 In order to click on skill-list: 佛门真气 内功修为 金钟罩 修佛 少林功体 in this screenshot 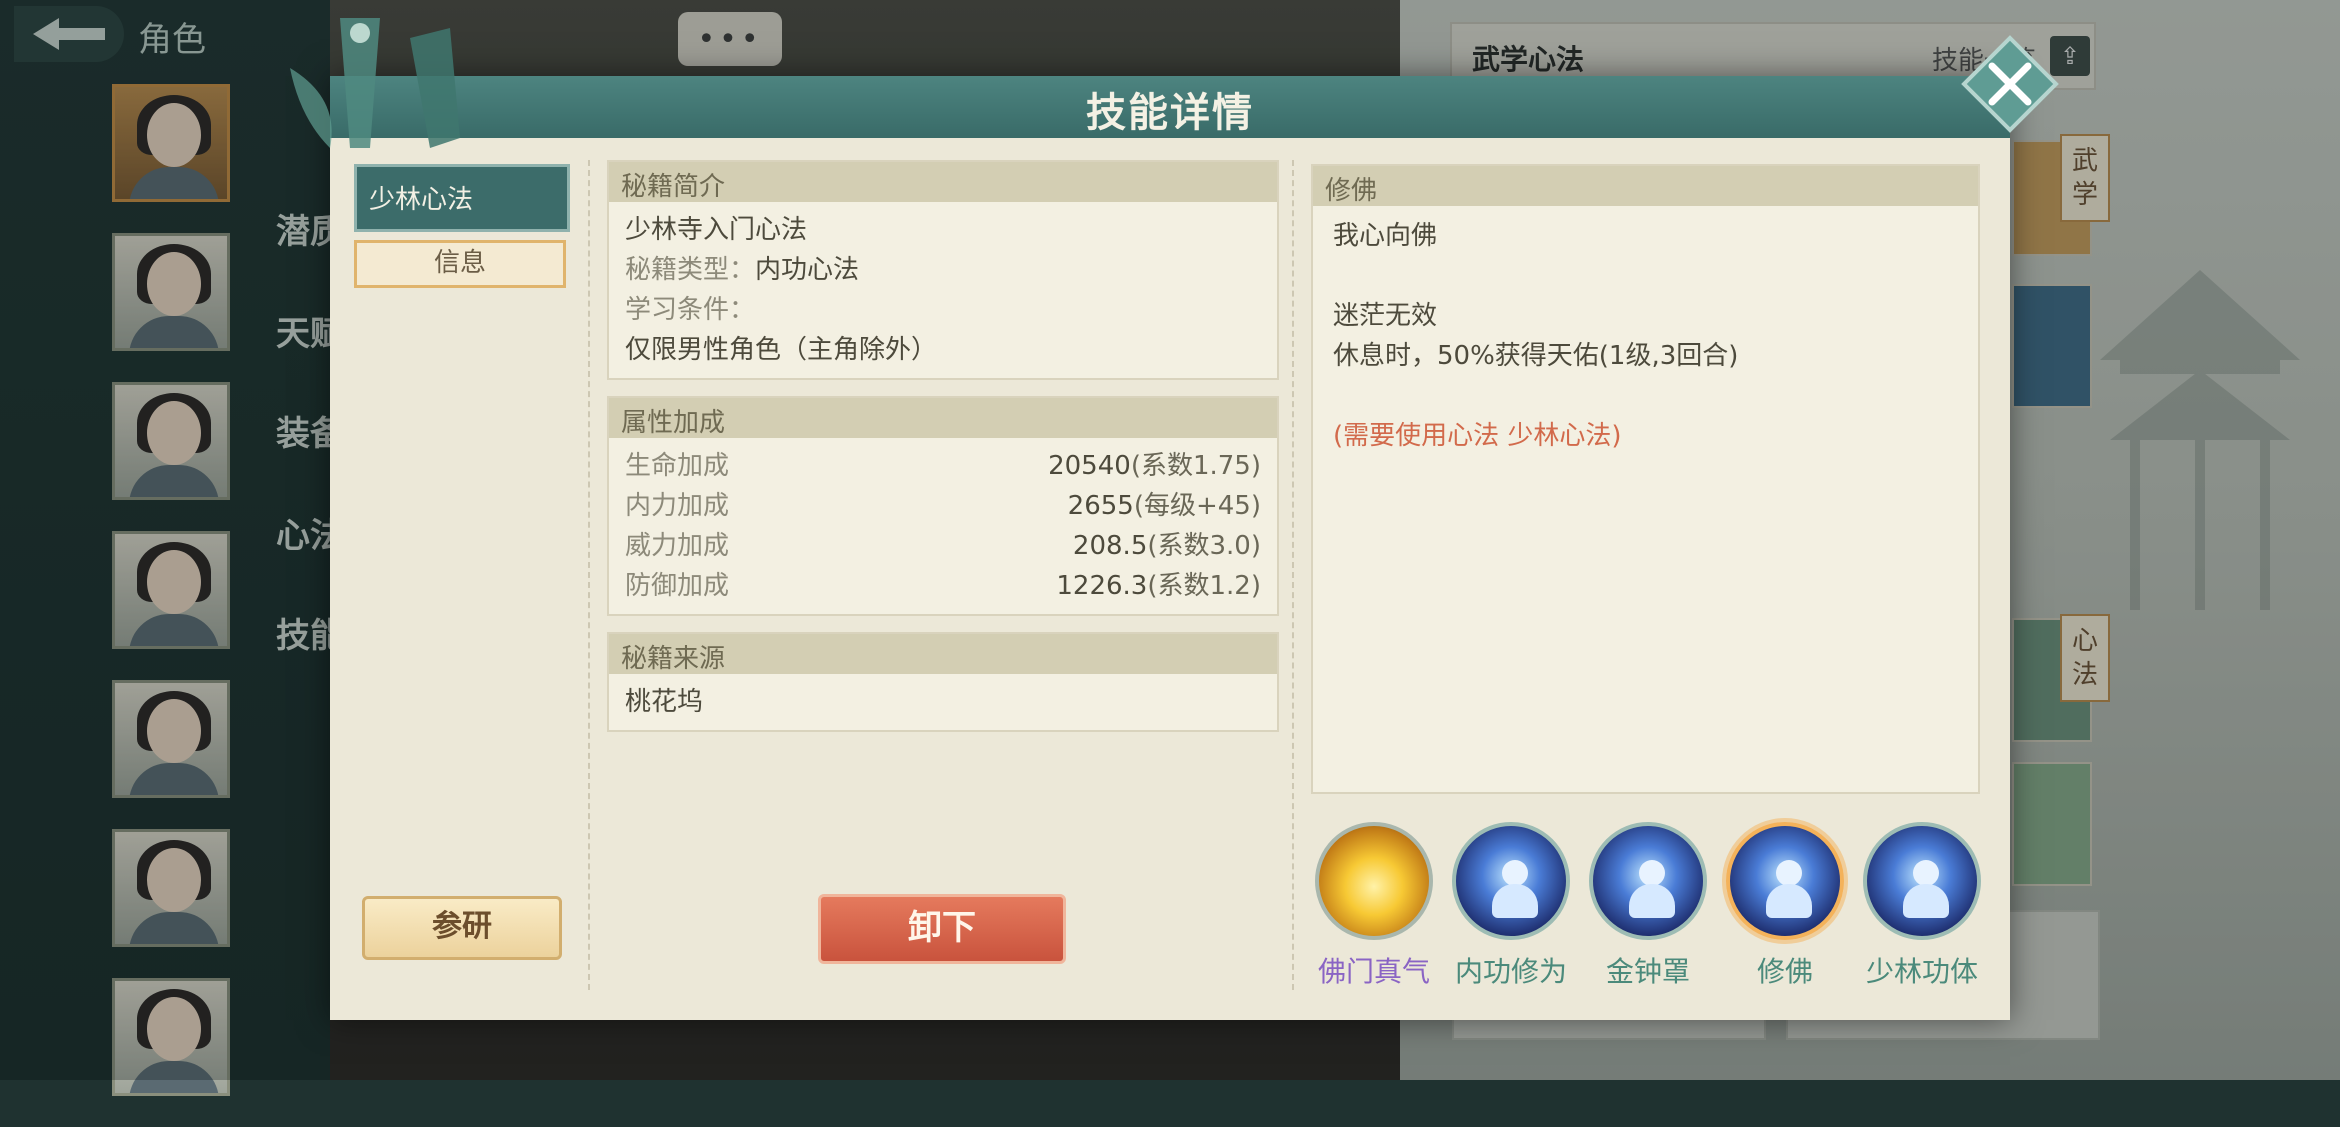, I will do `click(1652, 907)`.